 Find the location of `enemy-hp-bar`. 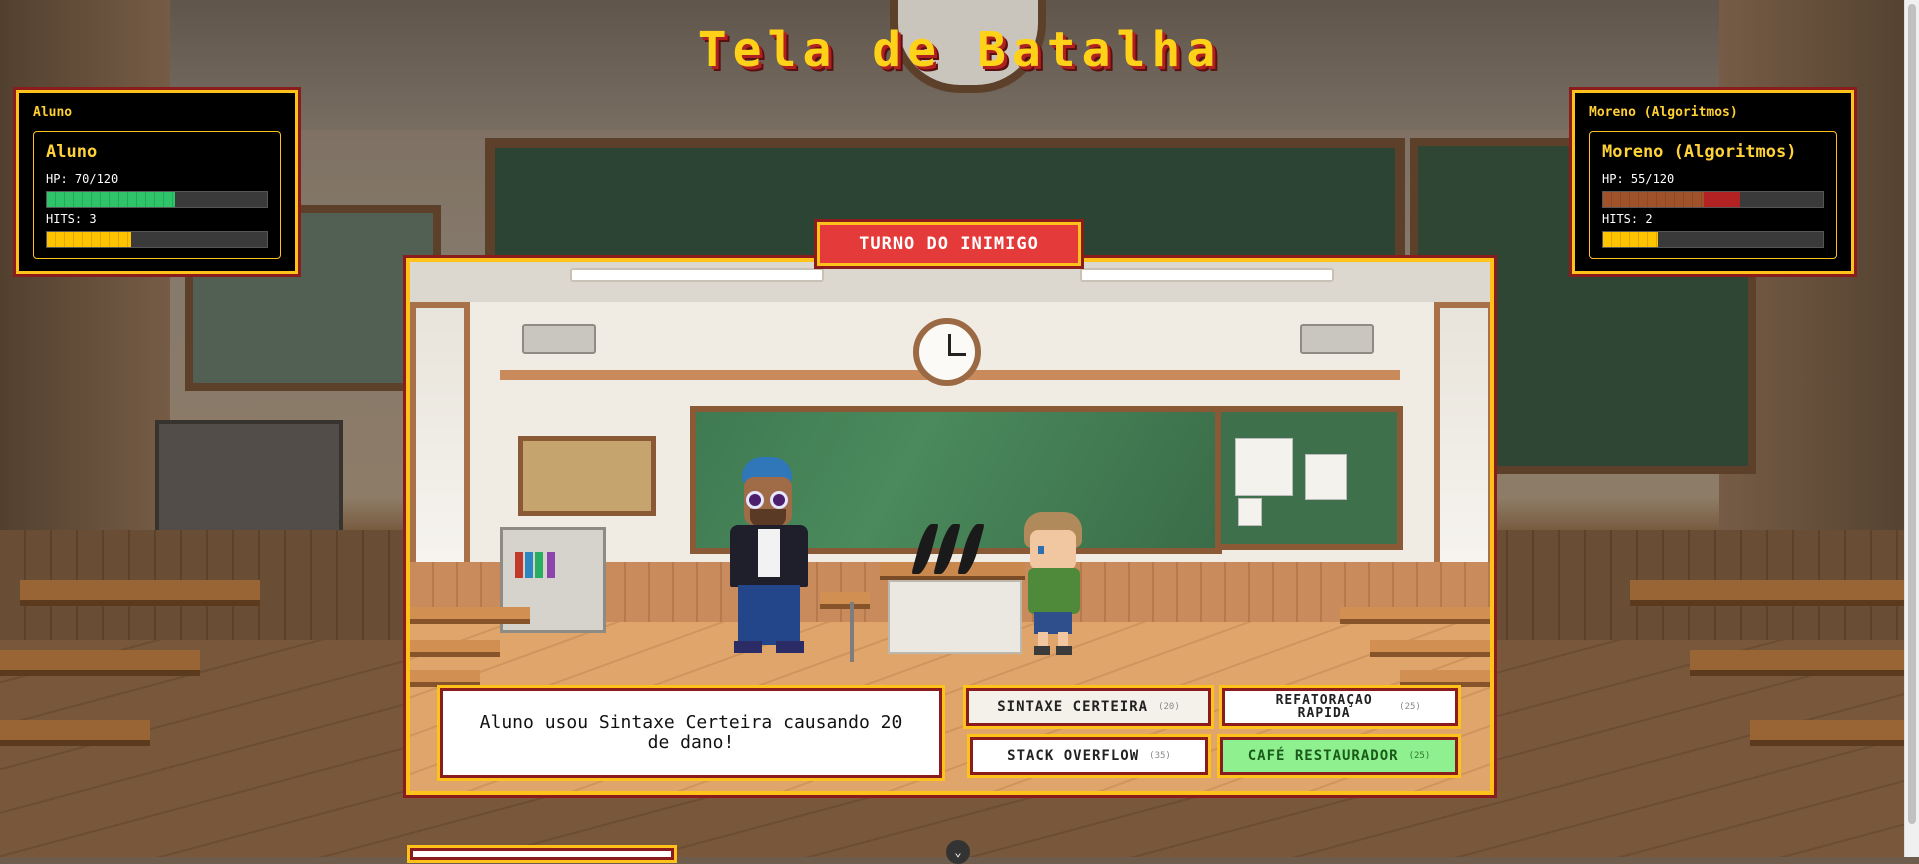

enemy-hp-bar is located at coordinates (1713, 199).